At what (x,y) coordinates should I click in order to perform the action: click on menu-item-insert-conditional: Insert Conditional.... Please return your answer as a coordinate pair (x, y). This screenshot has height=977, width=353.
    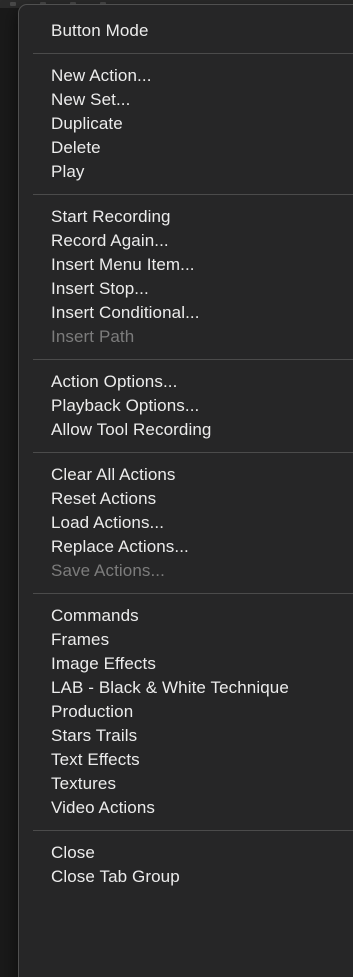
    Looking at the image, I should click on (186, 313).